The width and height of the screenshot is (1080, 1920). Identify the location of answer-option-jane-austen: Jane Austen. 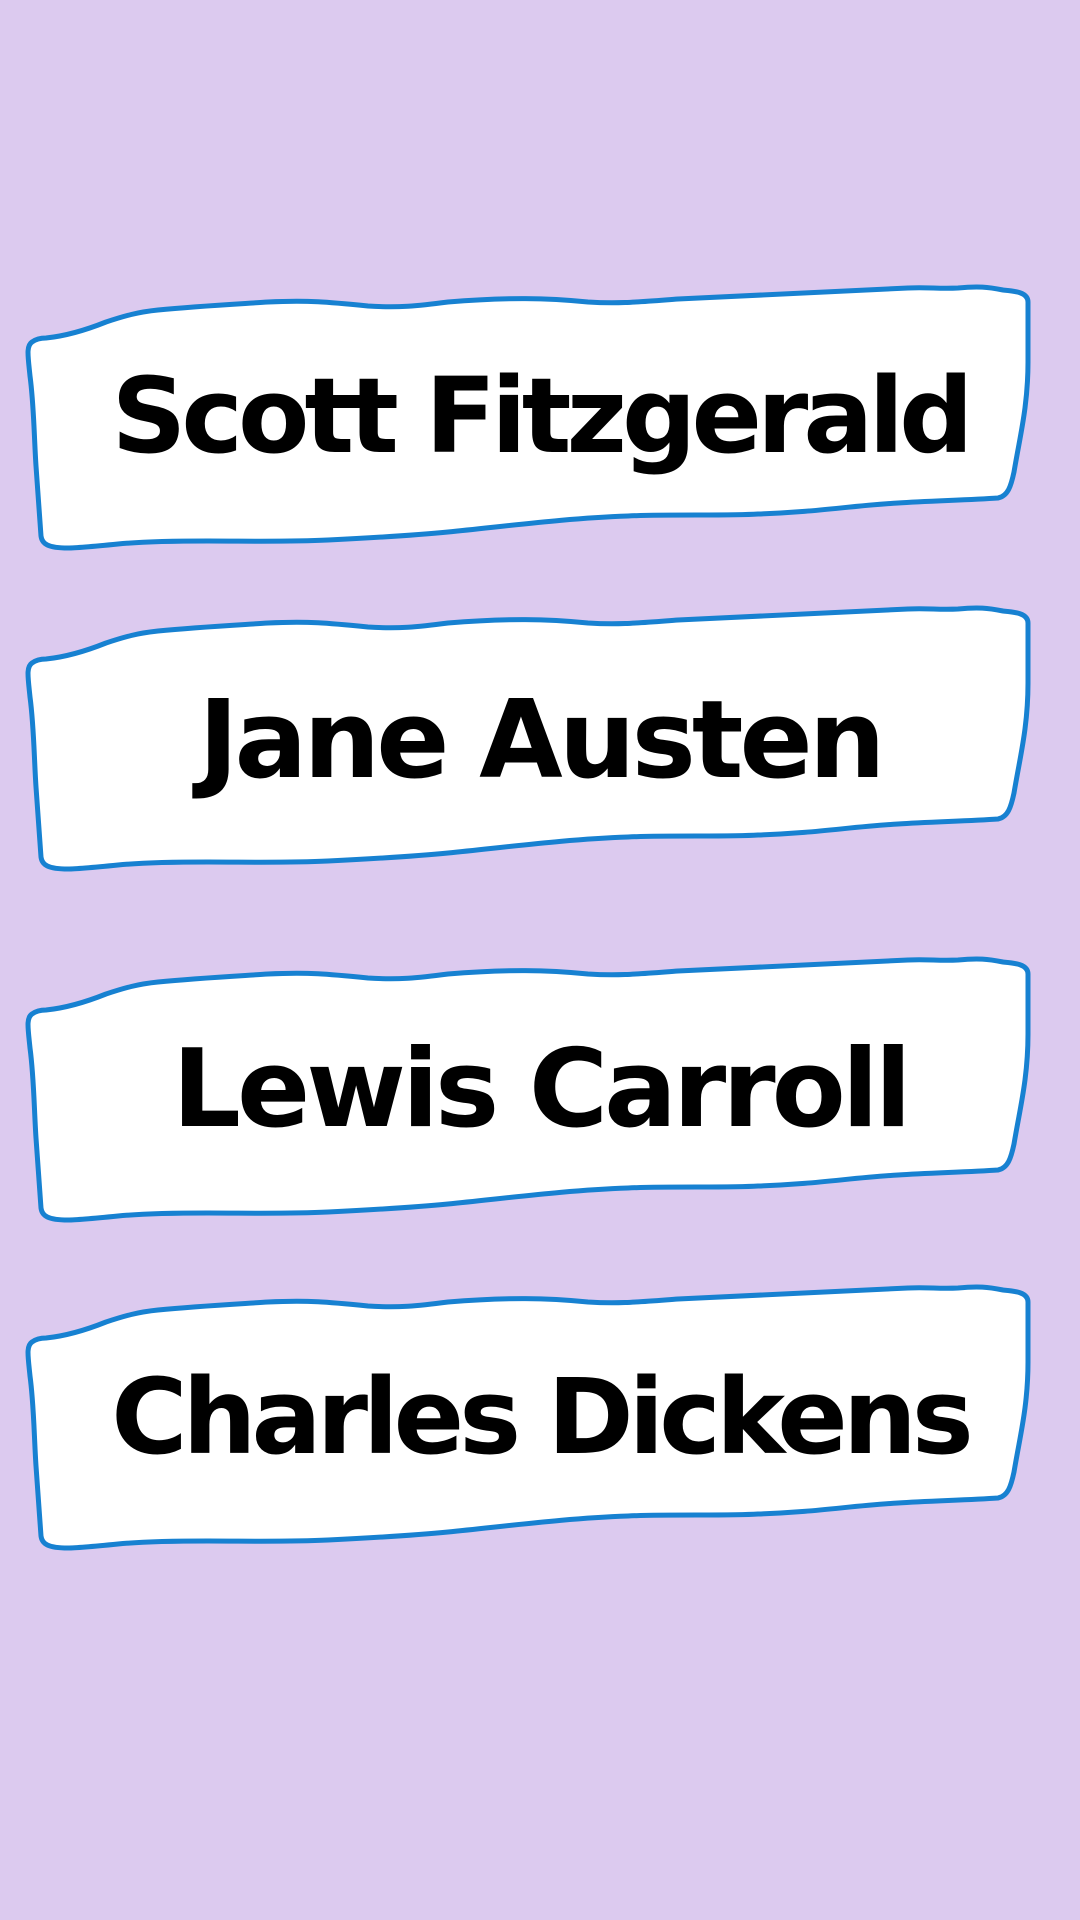
(538, 739).